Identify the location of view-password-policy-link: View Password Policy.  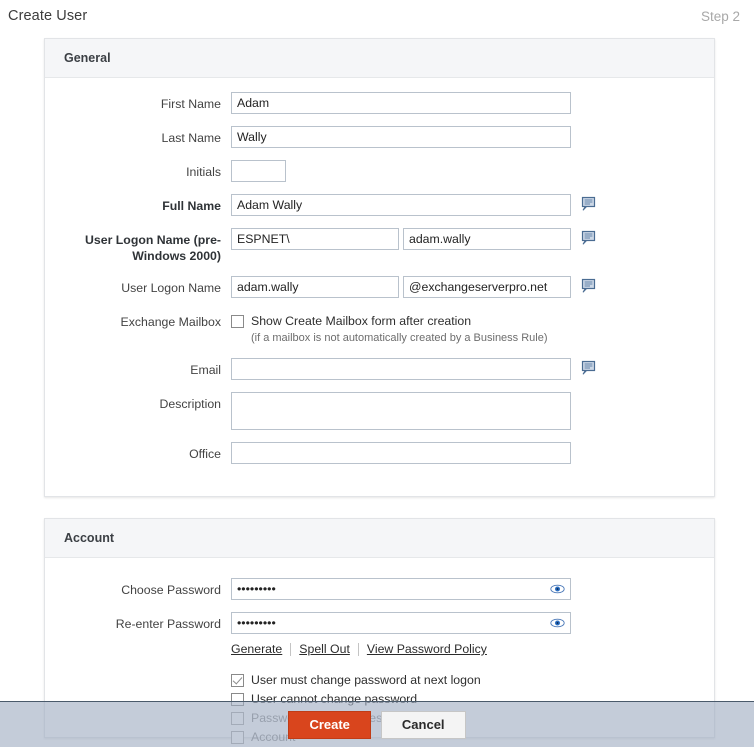
(427, 649).